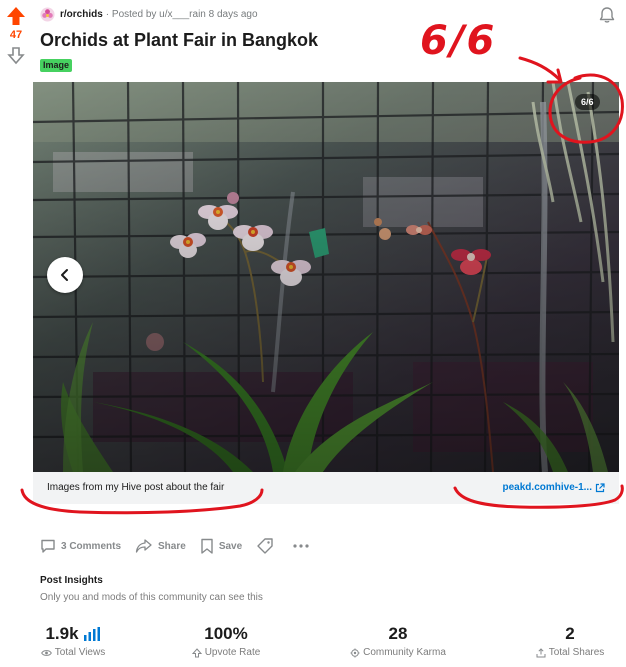  I want to click on chevron-left-icon, so click(64, 275).